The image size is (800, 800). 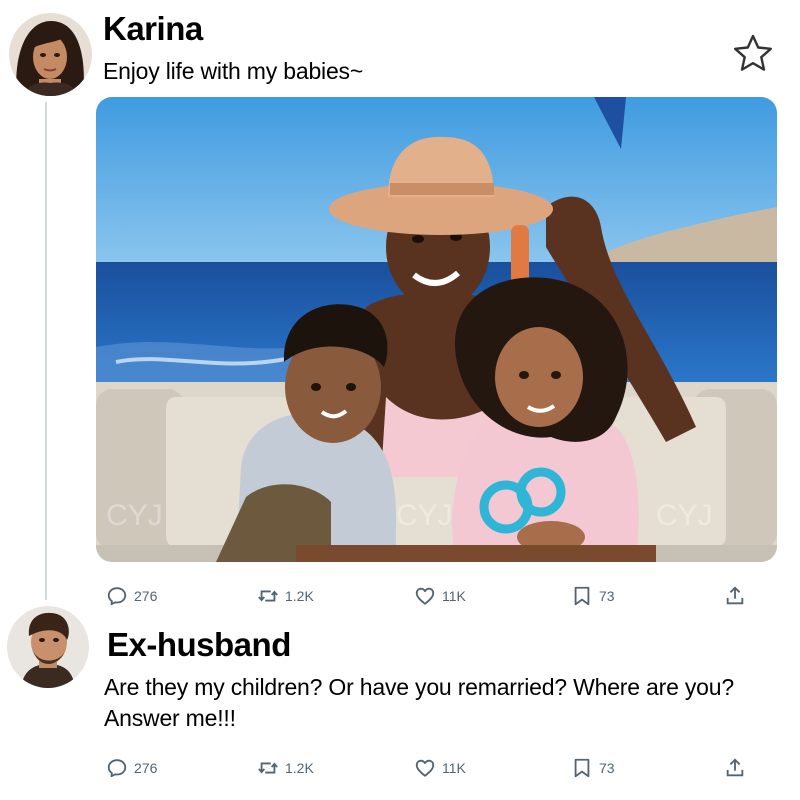 I want to click on post-author-name: Karina, so click(x=153, y=29).